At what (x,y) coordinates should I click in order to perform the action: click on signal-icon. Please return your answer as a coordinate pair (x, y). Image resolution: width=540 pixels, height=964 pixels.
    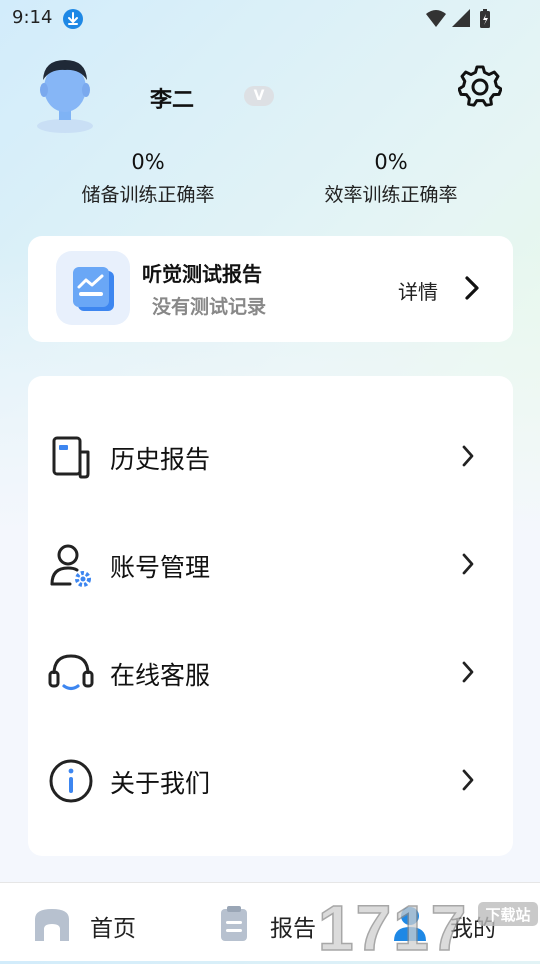
    Looking at the image, I should click on (461, 18).